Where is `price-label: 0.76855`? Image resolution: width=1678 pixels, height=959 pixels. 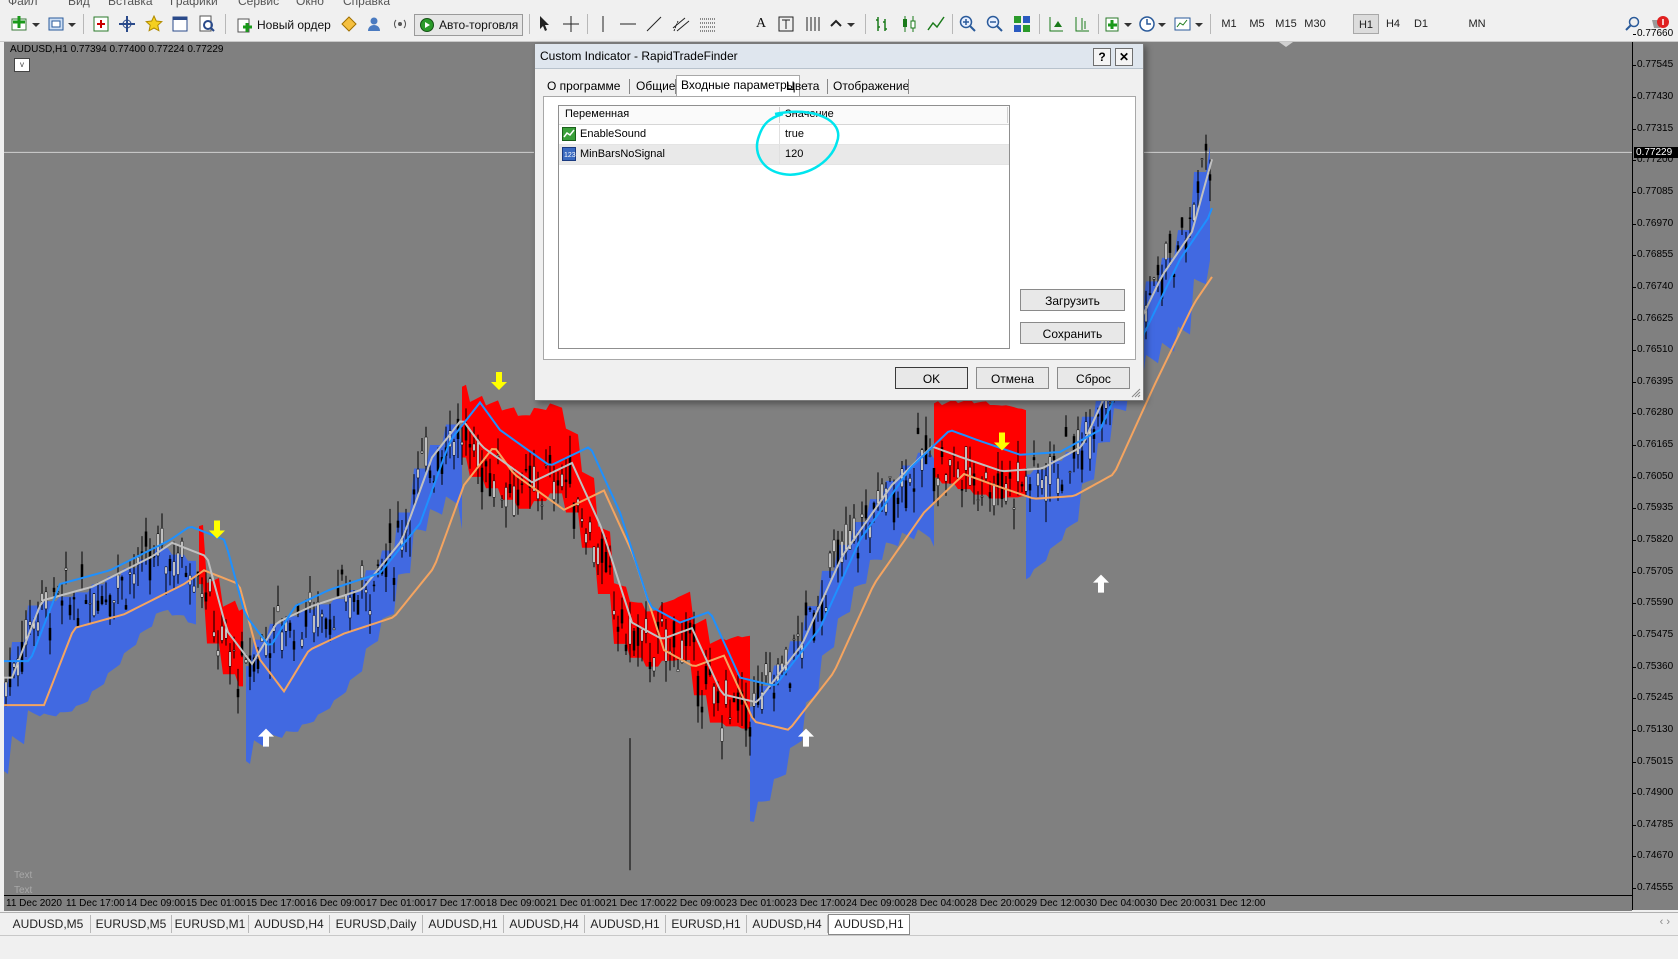 price-label: 0.76855 is located at coordinates (1655, 255).